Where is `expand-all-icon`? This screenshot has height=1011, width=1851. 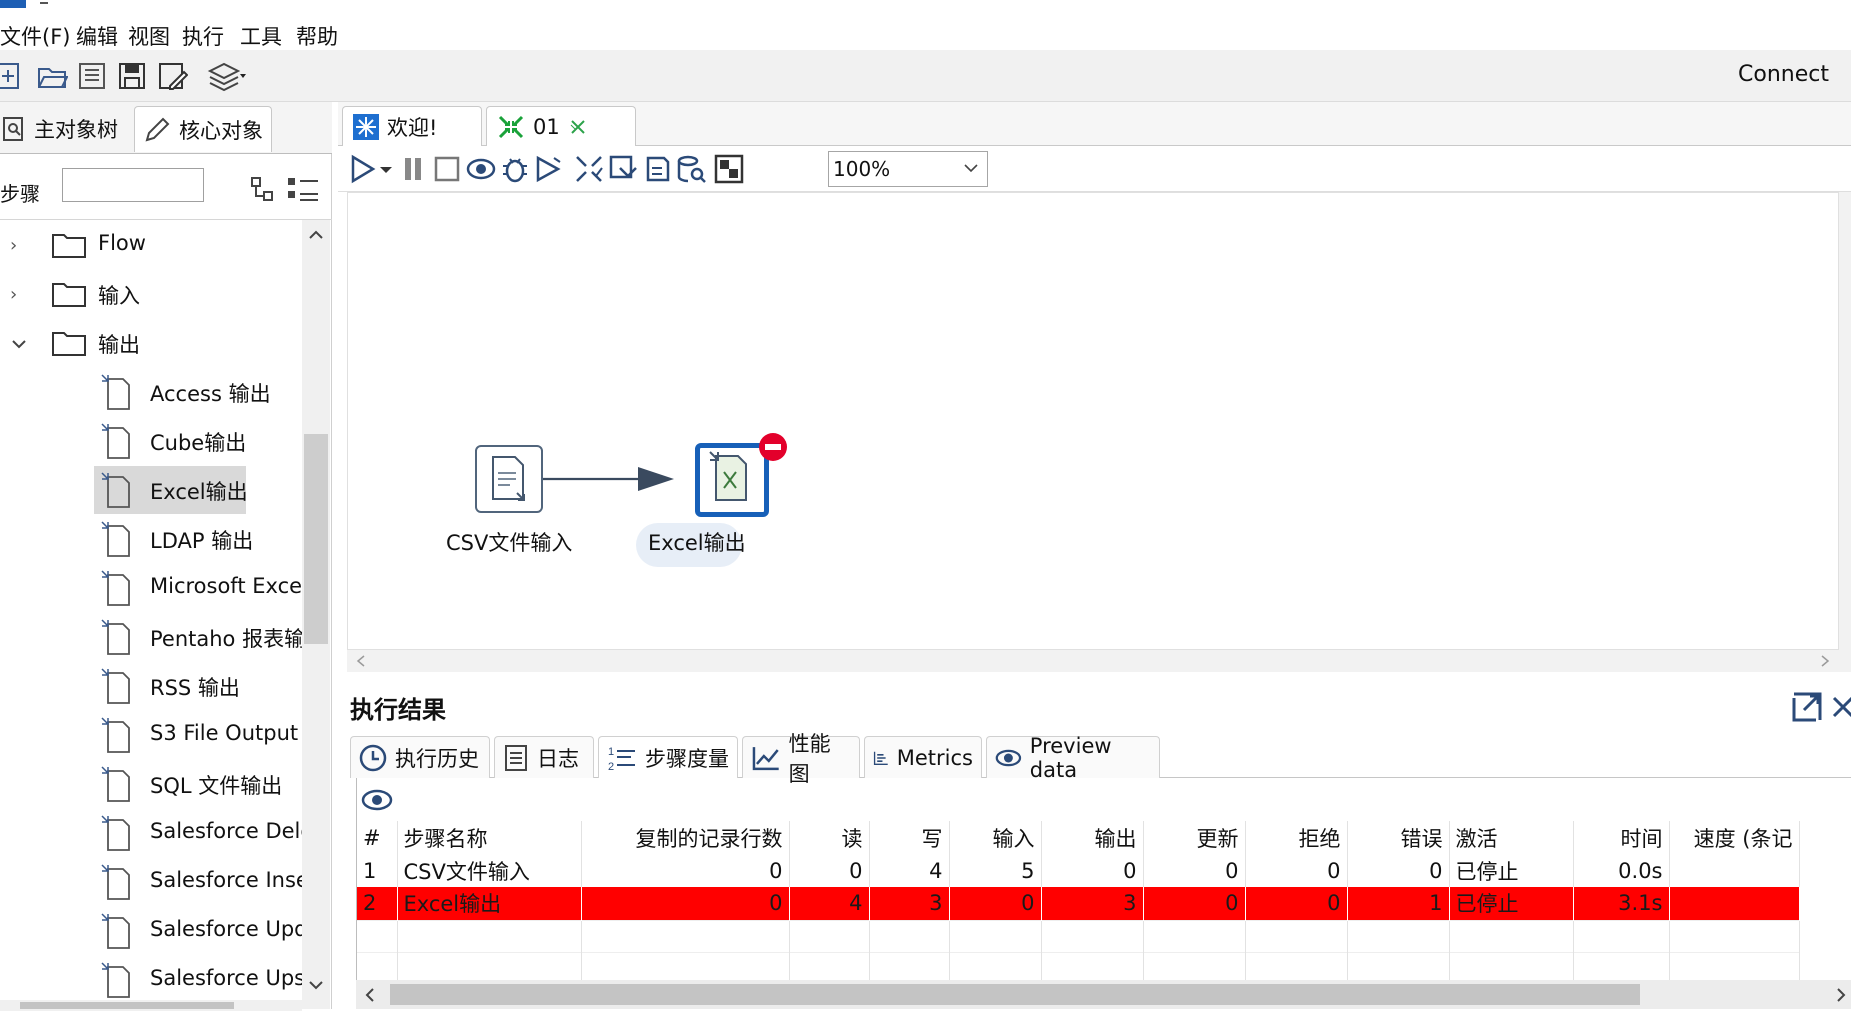 expand-all-icon is located at coordinates (303, 190).